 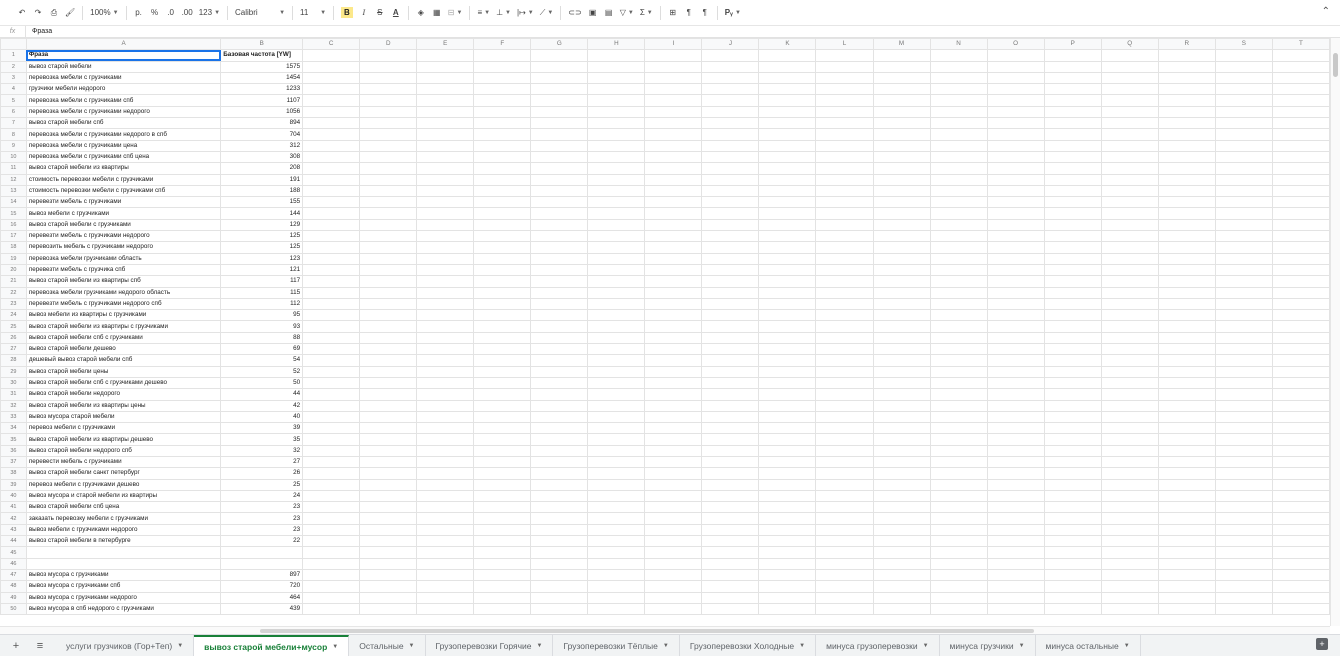 What do you see at coordinates (125, 645) in the screenshot?
I see `sheet-tab: услуги грузчиков (Гор+Теп) ▼` at bounding box center [125, 645].